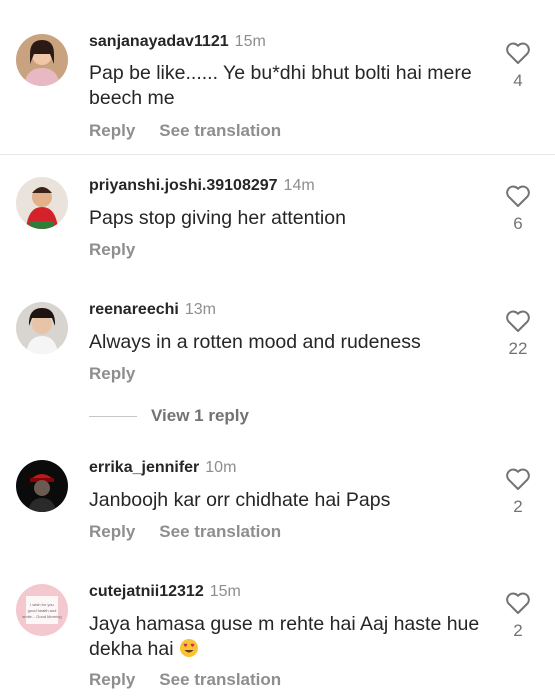  I want to click on view-replies-line, so click(113, 417).